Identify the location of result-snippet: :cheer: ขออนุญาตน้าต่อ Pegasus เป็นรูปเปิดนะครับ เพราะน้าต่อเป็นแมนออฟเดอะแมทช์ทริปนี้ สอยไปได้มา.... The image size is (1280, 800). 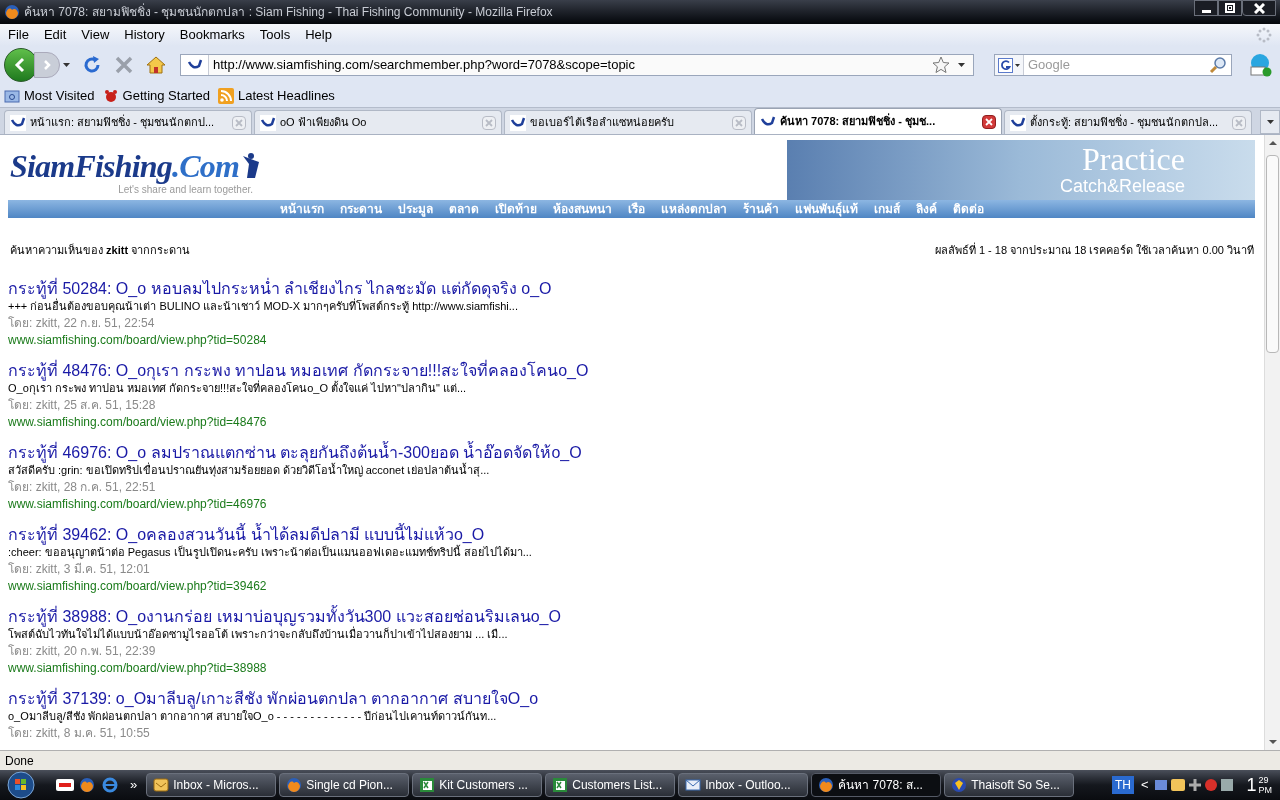
(270, 553).